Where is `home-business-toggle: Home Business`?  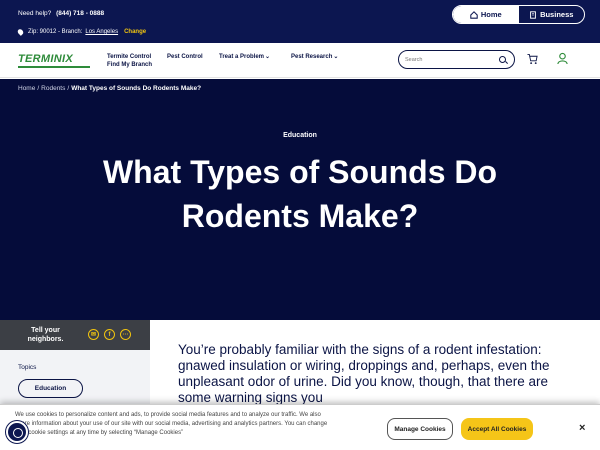 home-business-toggle: Home Business is located at coordinates (518, 14).